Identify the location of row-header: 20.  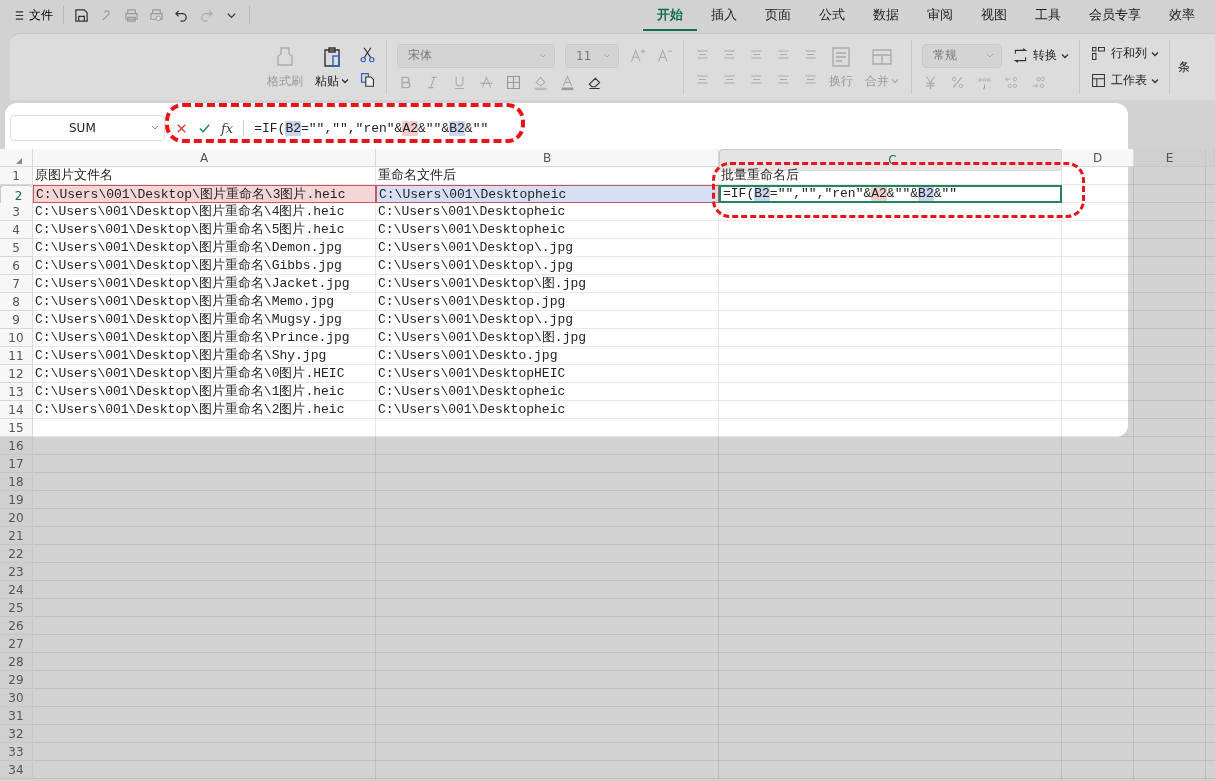
(16, 518).